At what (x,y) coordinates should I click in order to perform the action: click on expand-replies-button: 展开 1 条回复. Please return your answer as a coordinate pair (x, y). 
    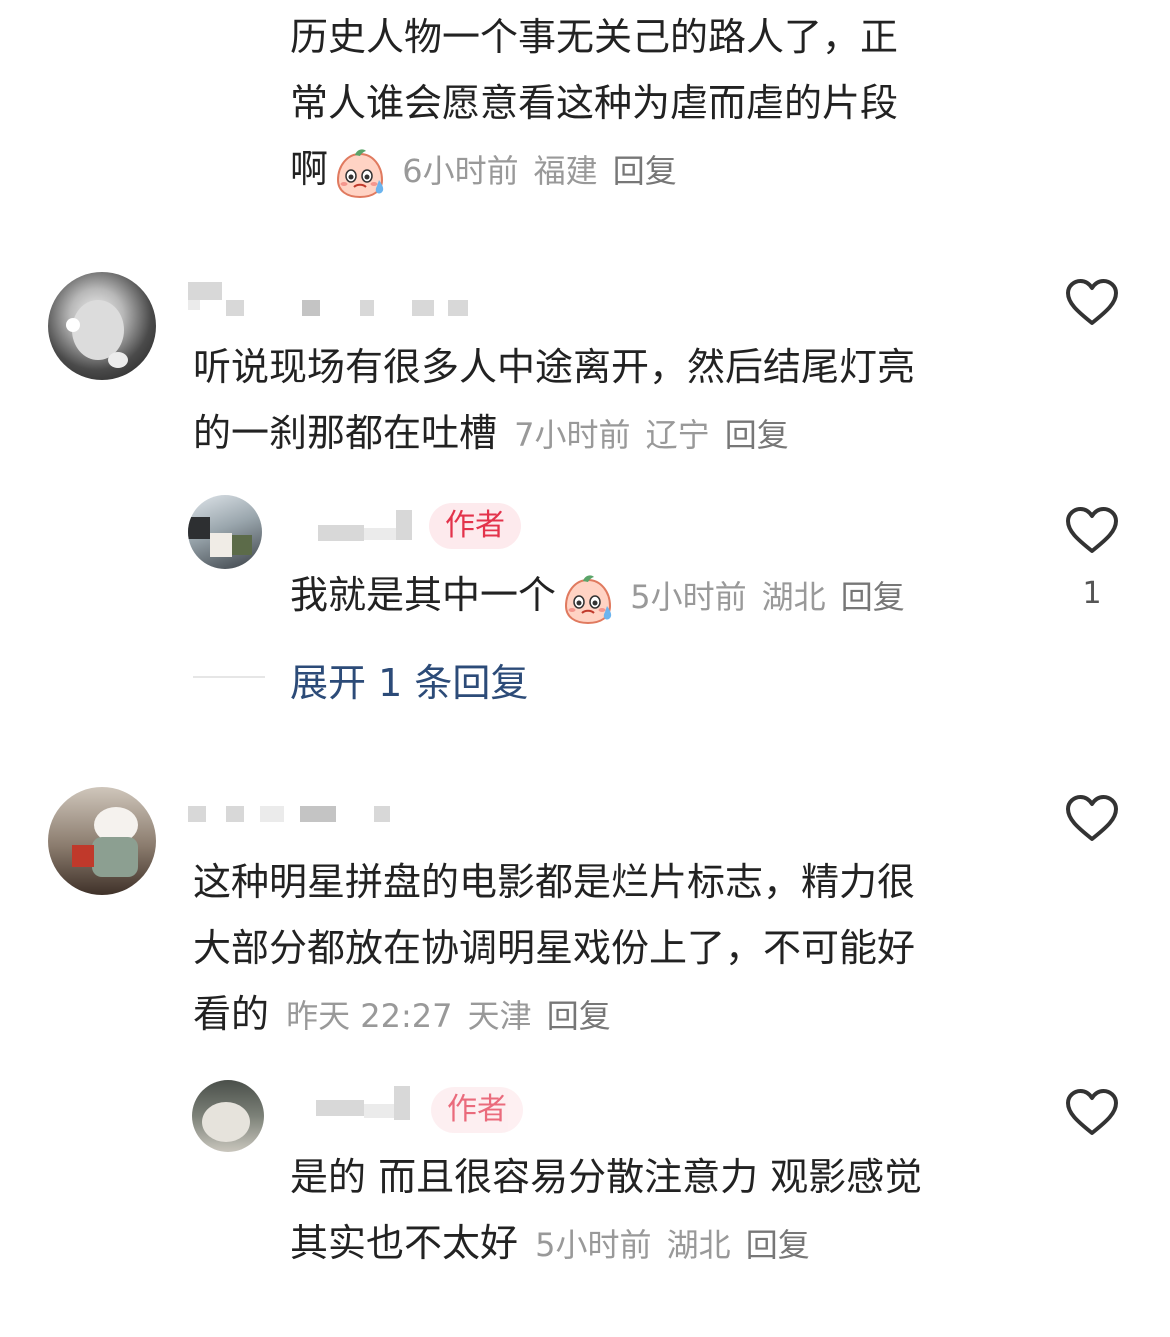
    Looking at the image, I should click on (409, 679).